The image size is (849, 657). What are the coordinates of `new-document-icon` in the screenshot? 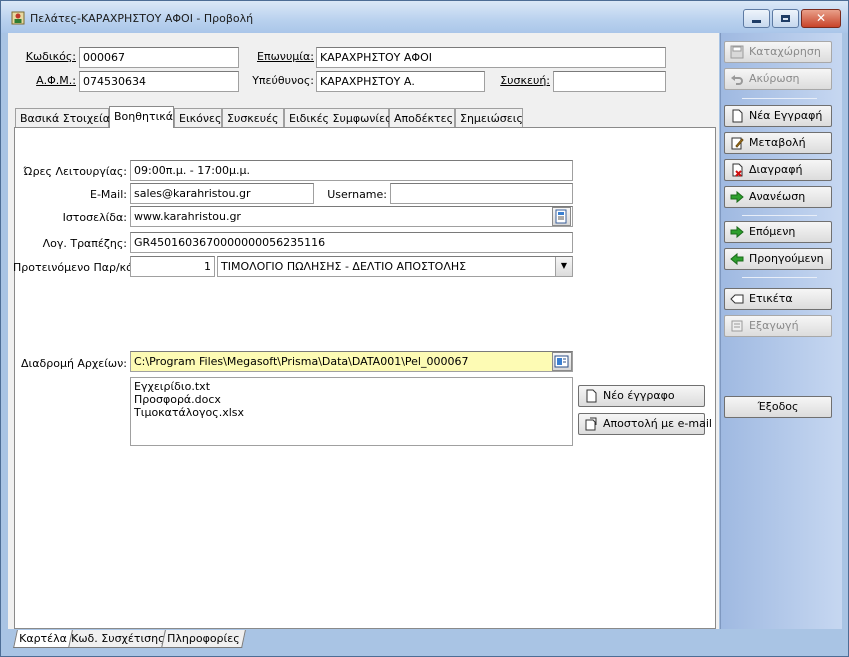 It's located at (591, 396).